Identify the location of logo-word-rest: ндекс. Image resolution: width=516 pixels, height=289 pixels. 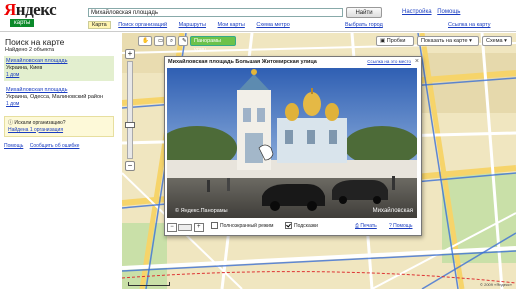
(36, 9).